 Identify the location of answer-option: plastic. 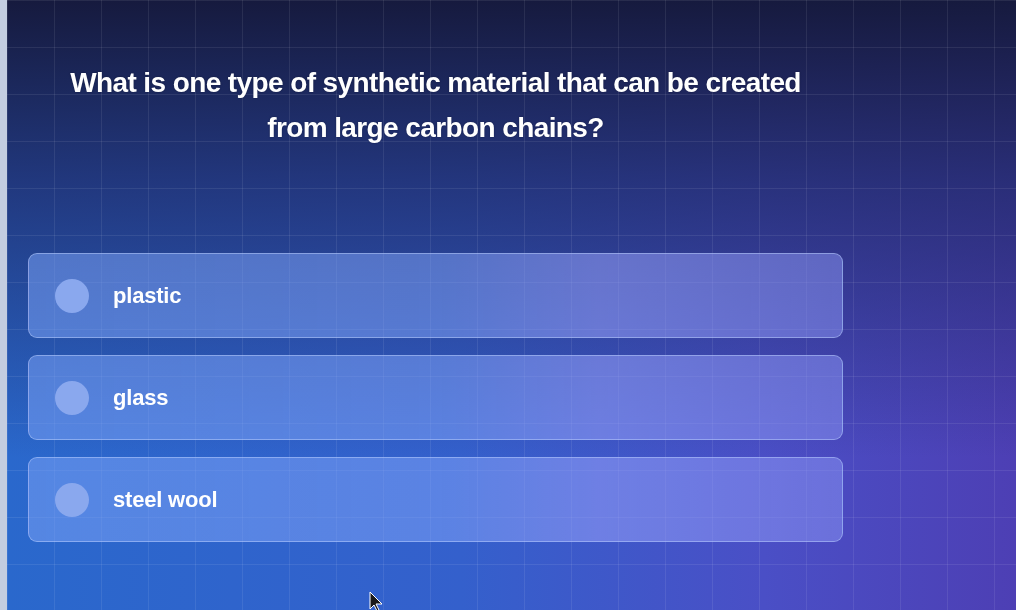
(435, 295).